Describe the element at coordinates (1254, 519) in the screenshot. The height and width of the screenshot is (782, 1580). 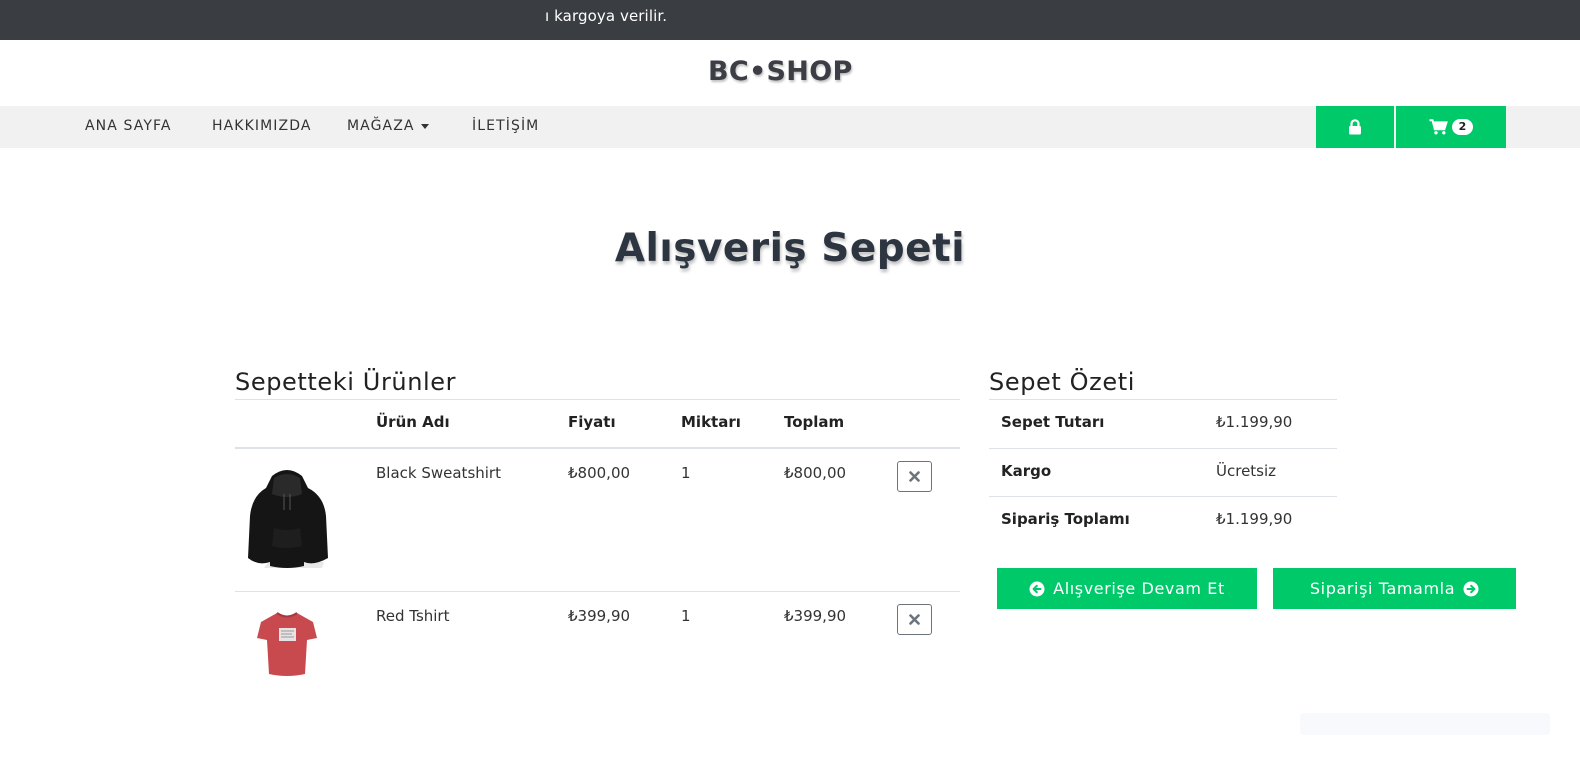
I see `summary-value-order-total: ₺1.199,90` at that location.